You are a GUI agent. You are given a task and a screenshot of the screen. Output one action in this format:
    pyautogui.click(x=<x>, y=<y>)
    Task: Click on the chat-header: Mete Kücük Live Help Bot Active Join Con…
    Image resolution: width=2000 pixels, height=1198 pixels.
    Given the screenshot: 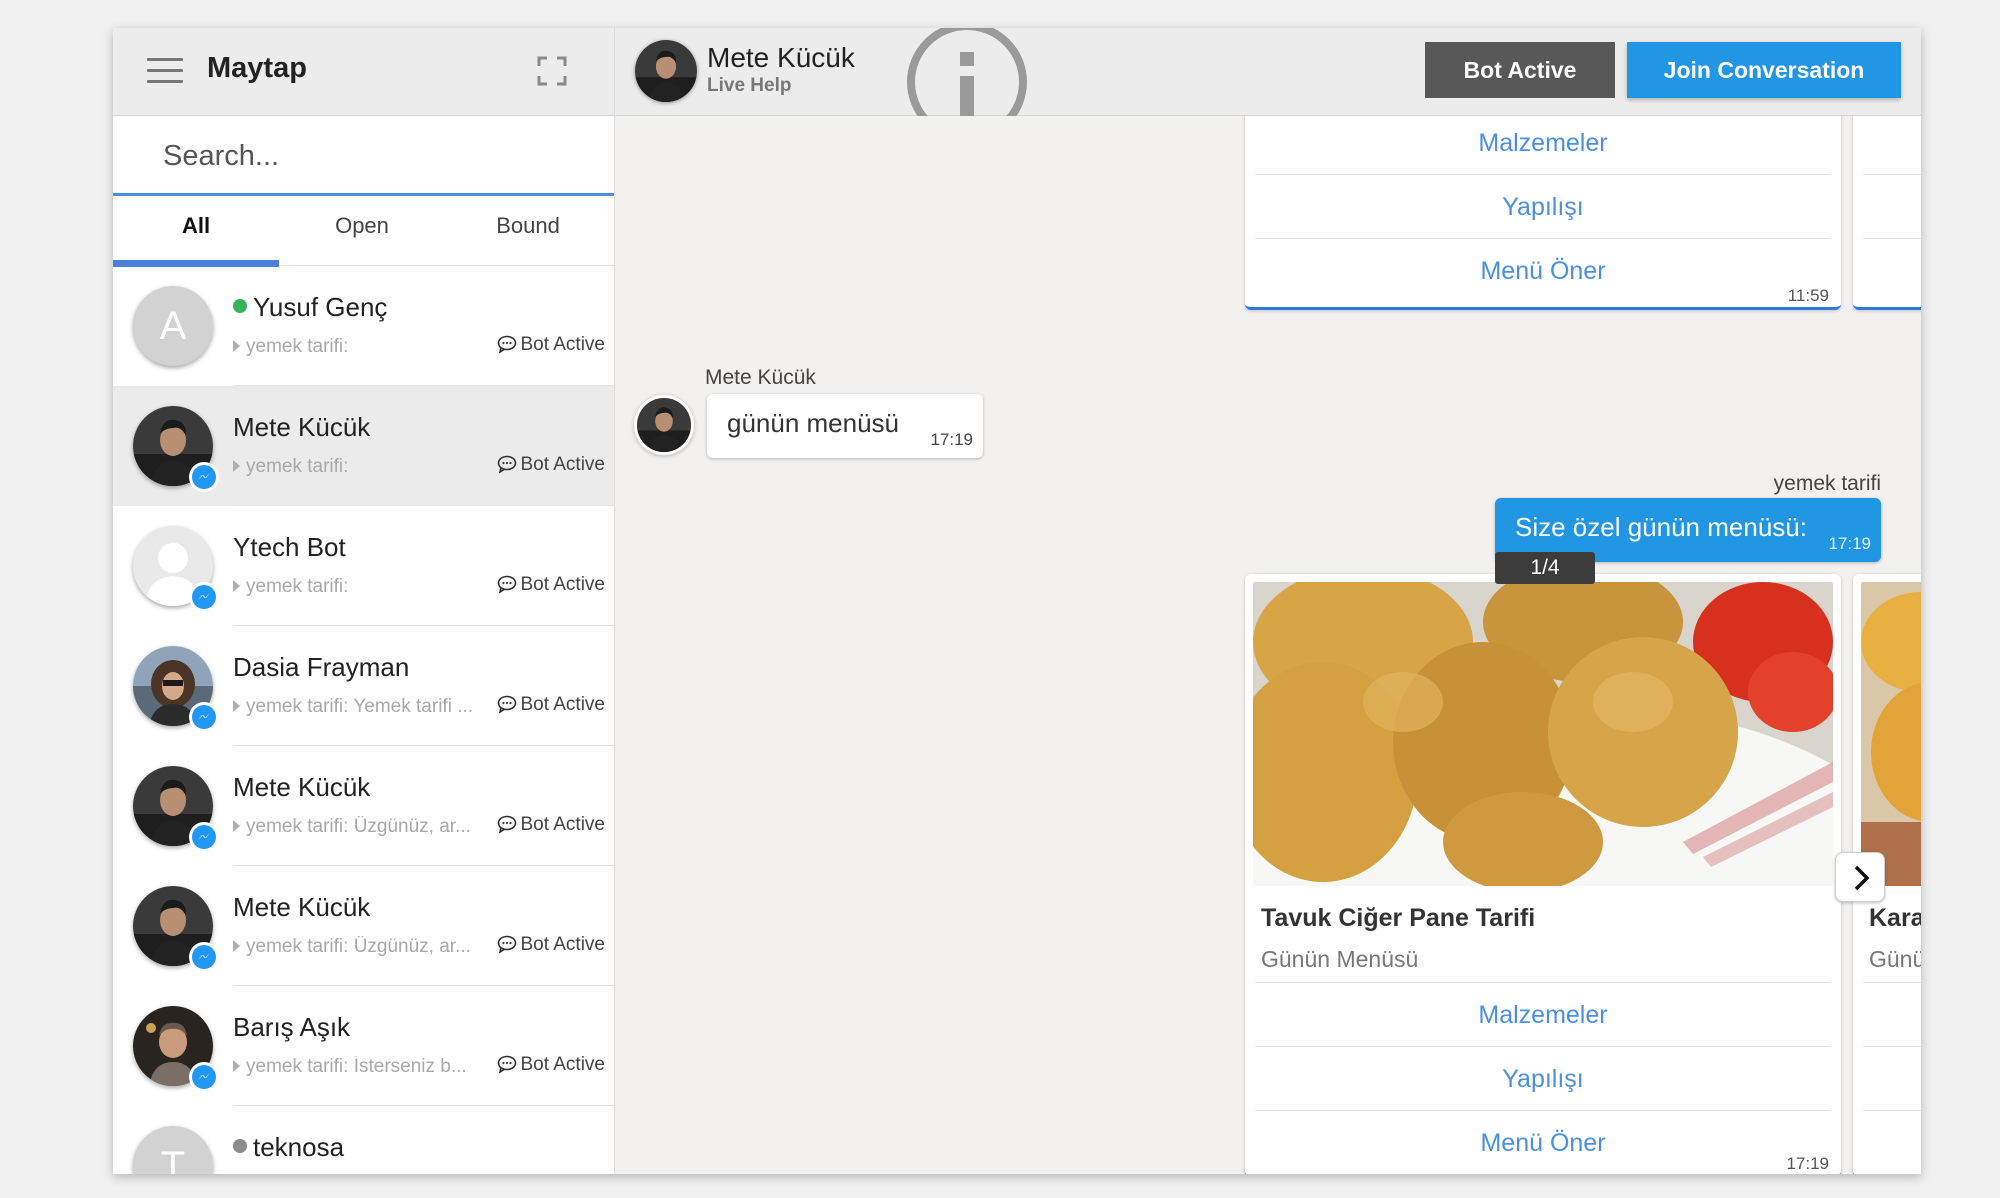 What is the action you would take?
    pyautogui.click(x=1268, y=76)
    